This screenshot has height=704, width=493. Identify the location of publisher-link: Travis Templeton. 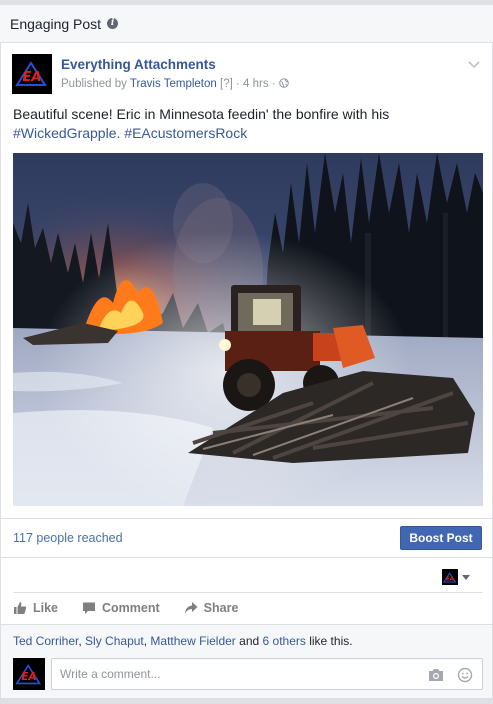
(173, 84).